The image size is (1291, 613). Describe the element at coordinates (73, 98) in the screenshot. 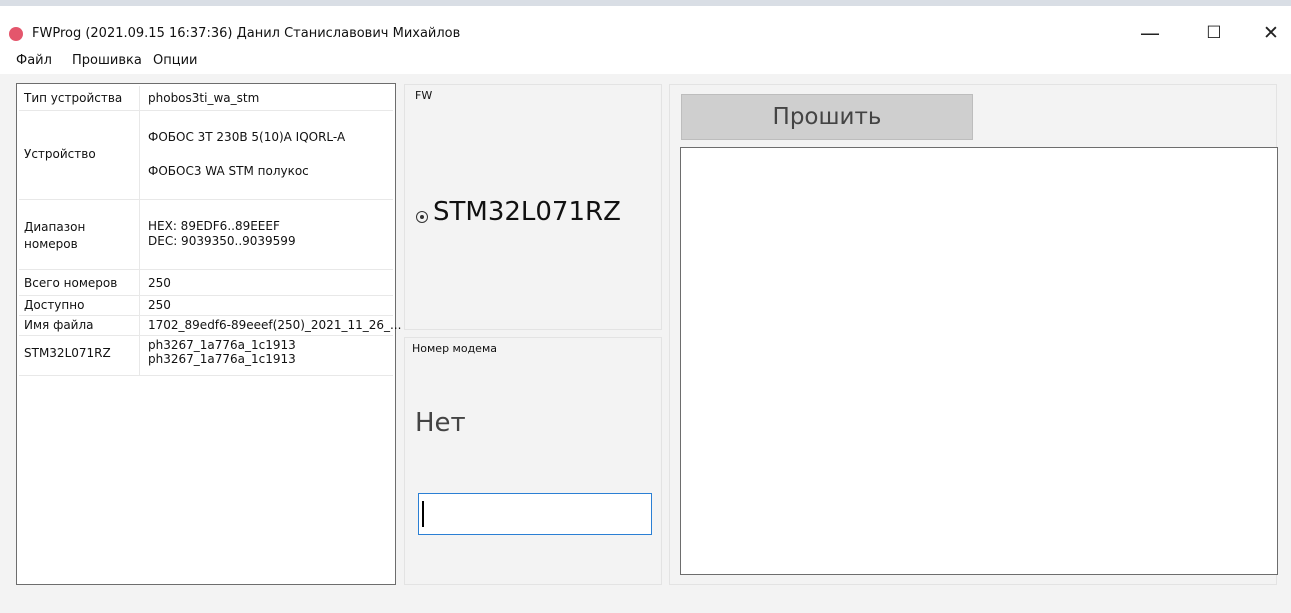

I see `device-type-label: Тип устройства` at that location.